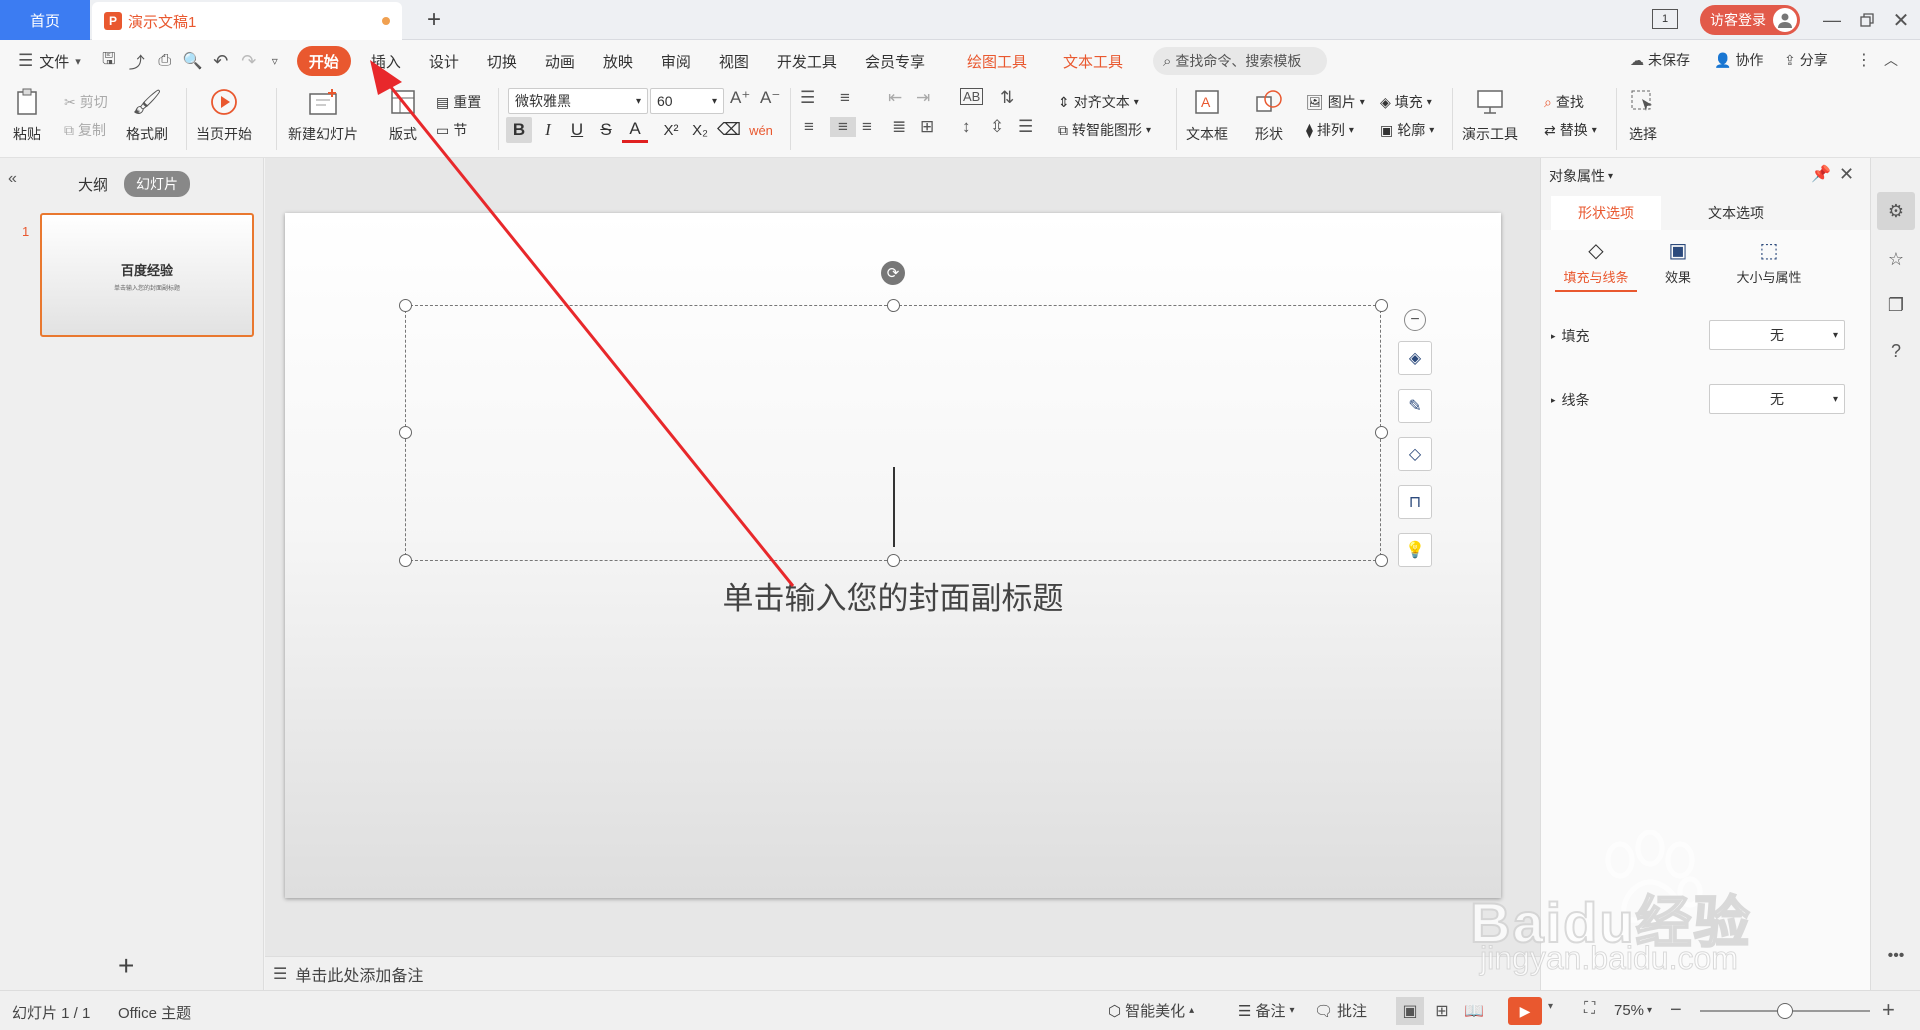 This screenshot has width=1920, height=1030. I want to click on star-icon: ☆, so click(1896, 259).